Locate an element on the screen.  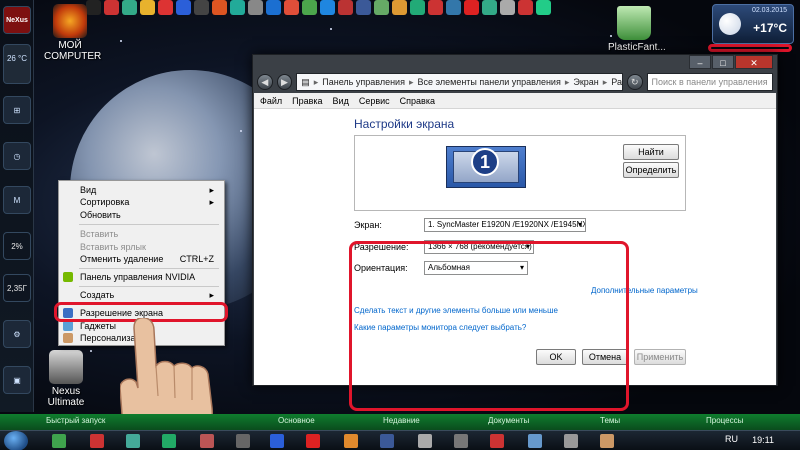
detect-button: Определить is located at coordinates (651, 170).